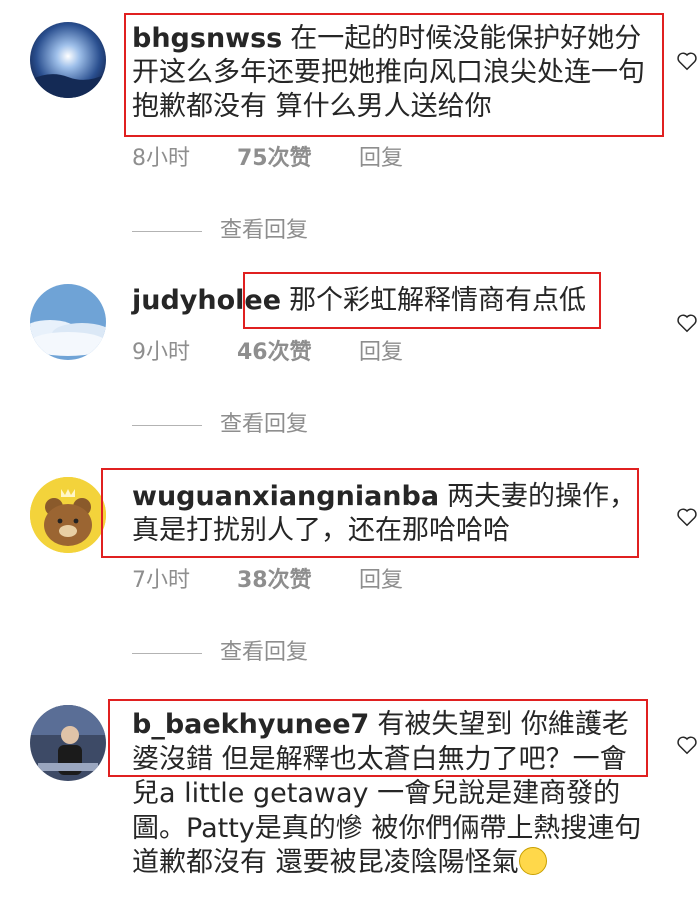 The image size is (698, 900). I want to click on comment-meta: 7小时 38次赞 回复, so click(267, 578).